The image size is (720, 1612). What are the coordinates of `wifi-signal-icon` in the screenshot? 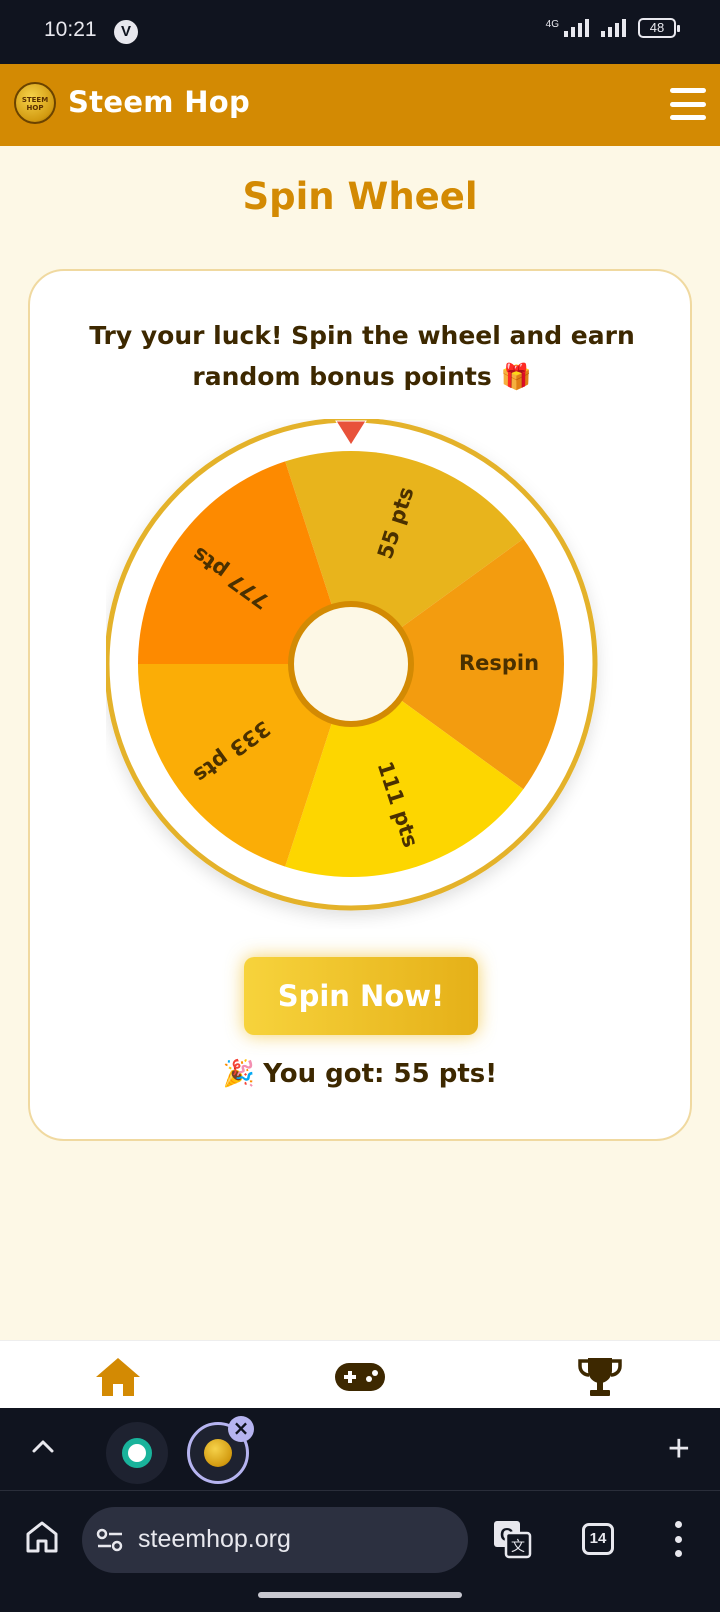 It's located at (613, 28).